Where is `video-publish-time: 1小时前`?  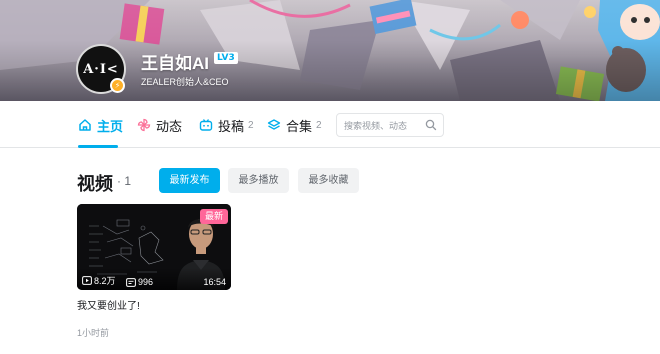 video-publish-time: 1小时前 is located at coordinates (93, 333).